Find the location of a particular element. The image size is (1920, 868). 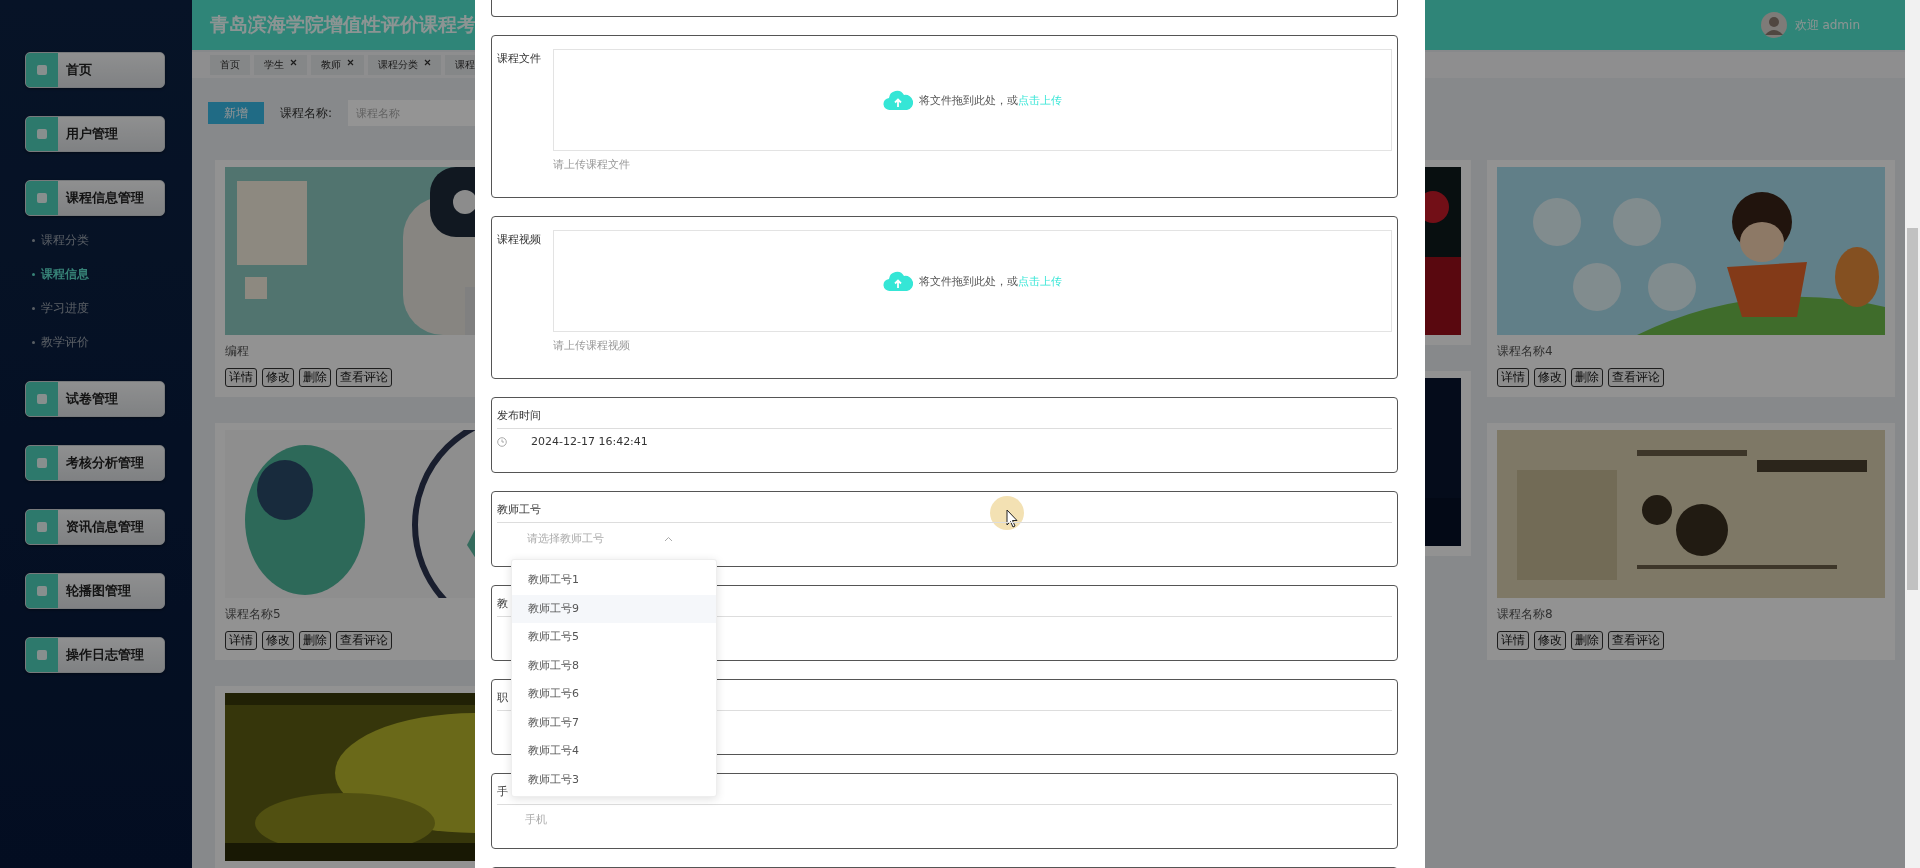

date-field: 2024-12-17 16:42:41 is located at coordinates (944, 438).